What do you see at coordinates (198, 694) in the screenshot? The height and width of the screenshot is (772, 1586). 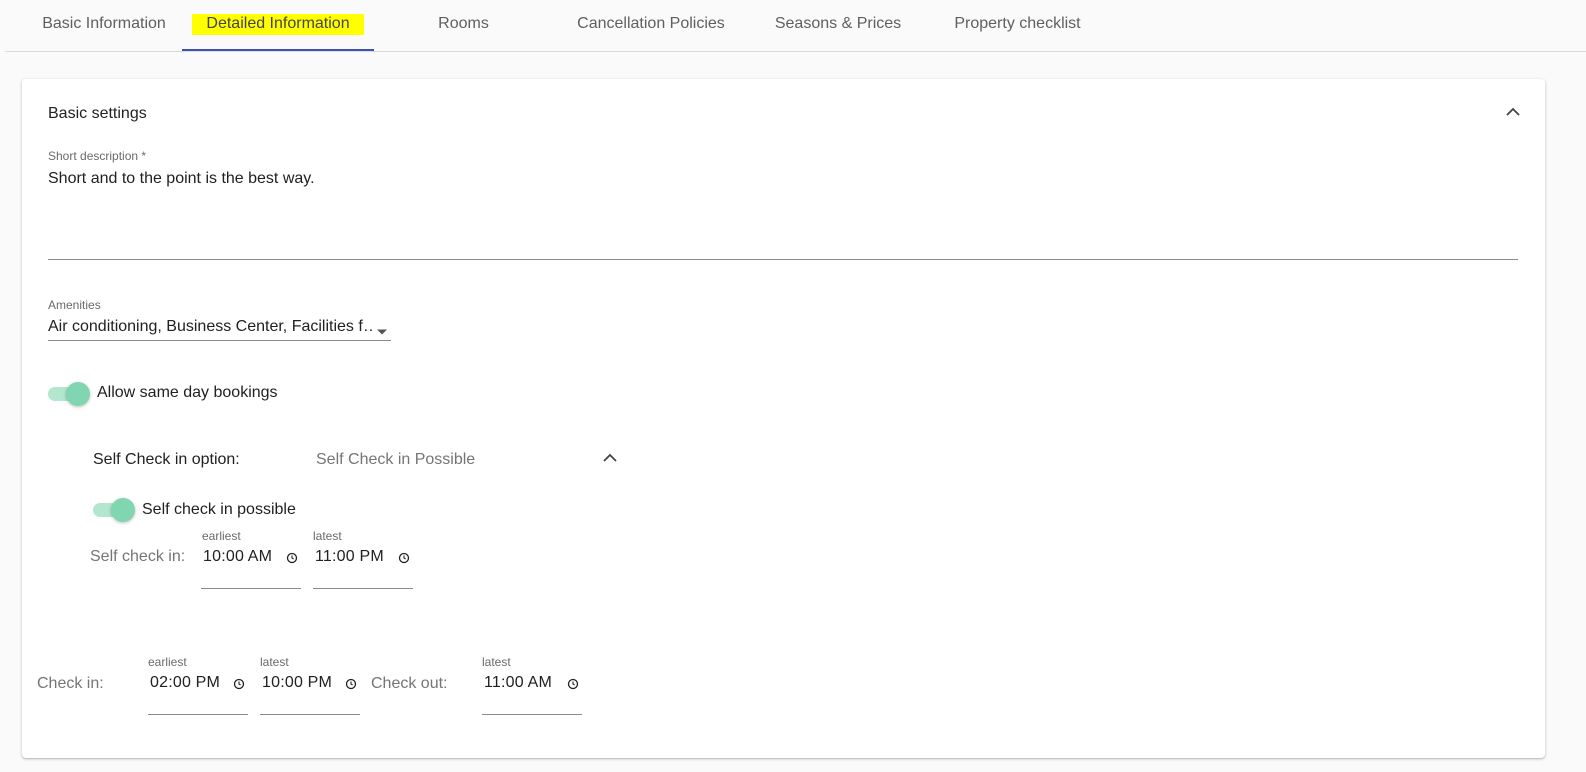 I see `check-in-earliest-input: 02:00 PM` at bounding box center [198, 694].